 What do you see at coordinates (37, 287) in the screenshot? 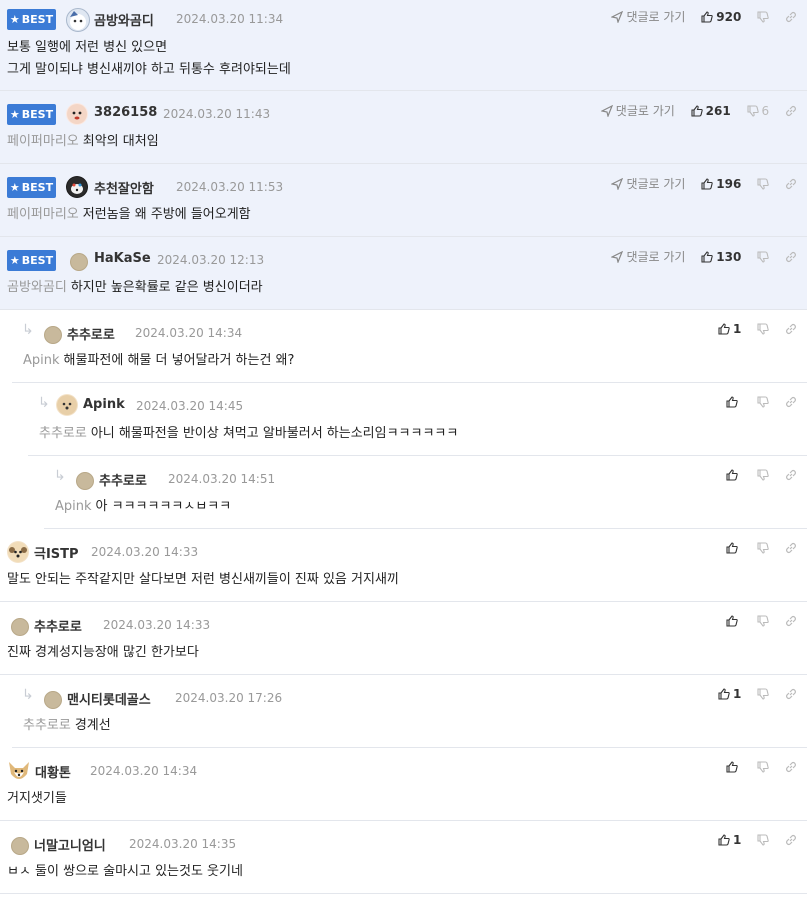
I see `mention-nickname: 곰방와곰디` at bounding box center [37, 287].